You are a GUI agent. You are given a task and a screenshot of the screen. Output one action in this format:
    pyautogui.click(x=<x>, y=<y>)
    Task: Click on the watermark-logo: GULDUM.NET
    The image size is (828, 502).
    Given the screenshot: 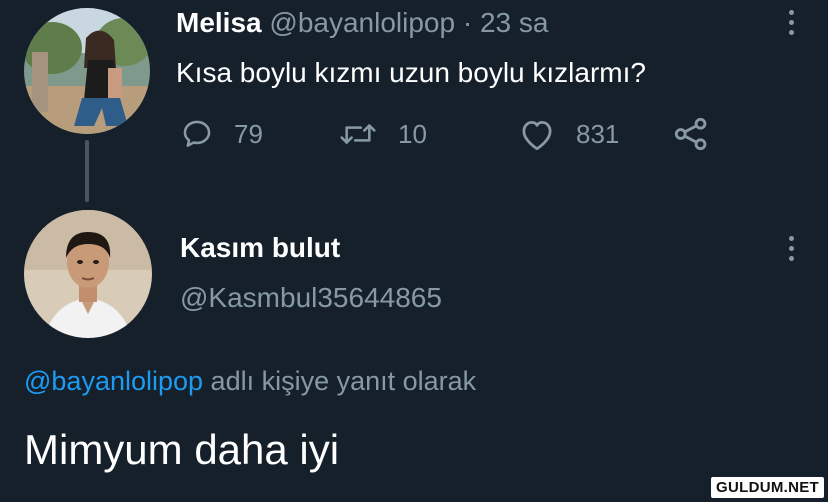 What is the action you would take?
    pyautogui.click(x=767, y=487)
    